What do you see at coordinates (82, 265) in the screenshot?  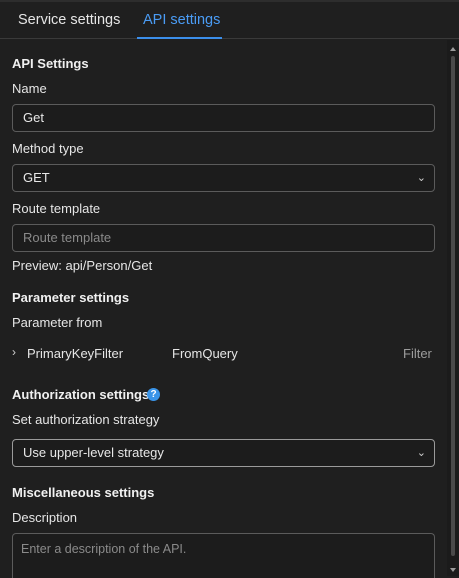 I see `route-preview: Preview: api/Person/Get` at bounding box center [82, 265].